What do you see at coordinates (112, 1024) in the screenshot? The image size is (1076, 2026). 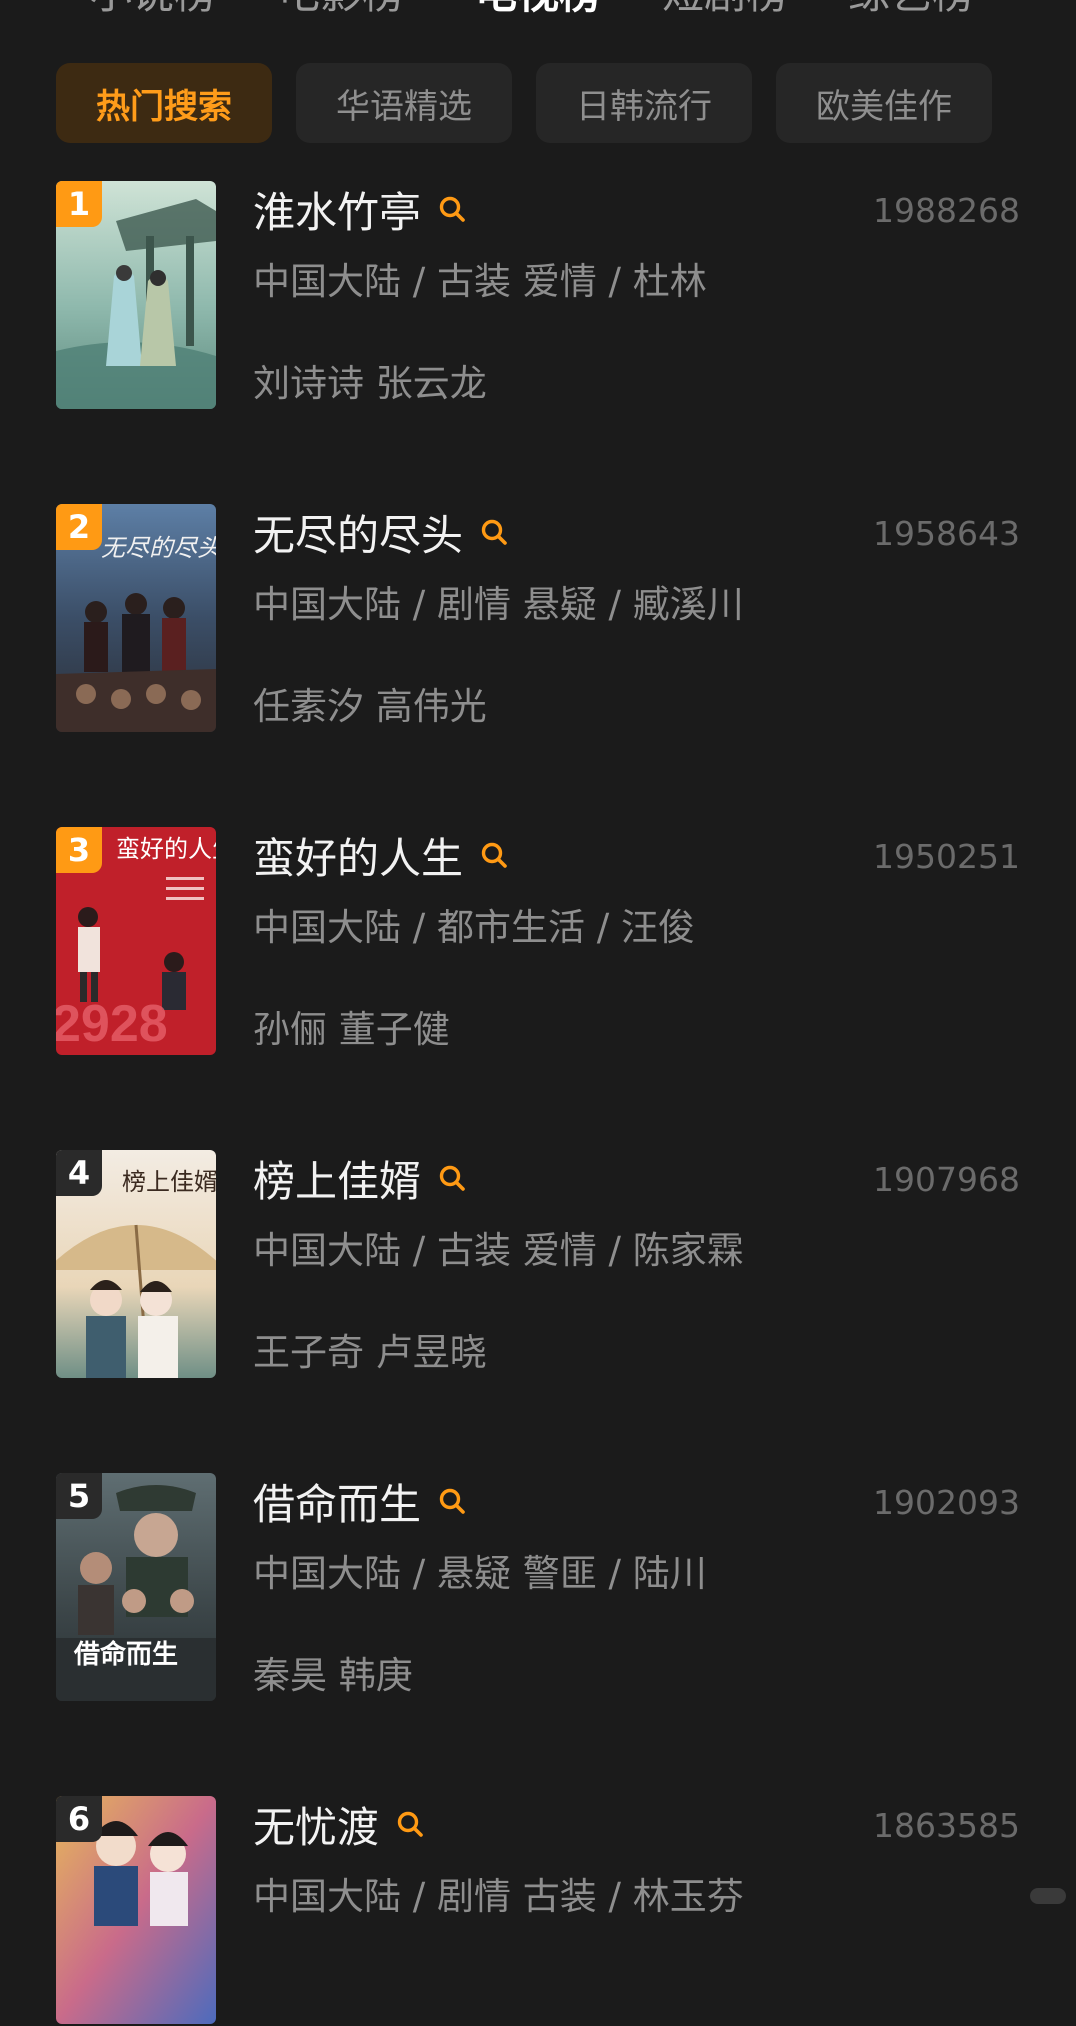 I see `poster-decor-number: 2928` at bounding box center [112, 1024].